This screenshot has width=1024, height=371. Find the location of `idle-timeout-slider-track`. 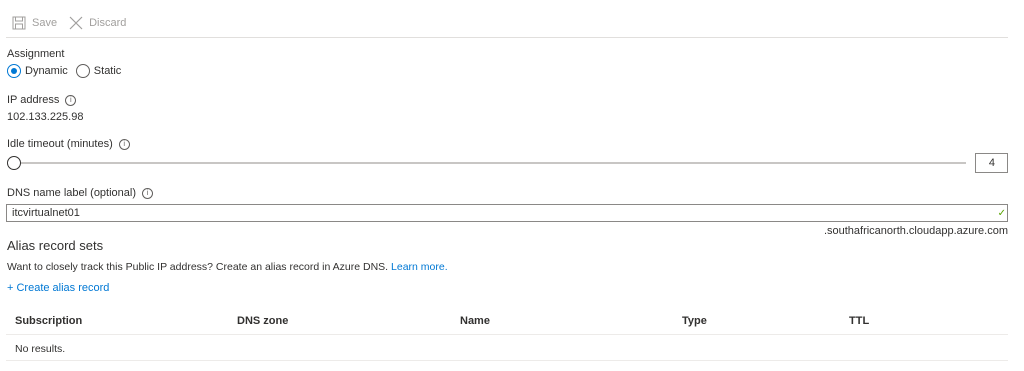

idle-timeout-slider-track is located at coordinates (490, 163).